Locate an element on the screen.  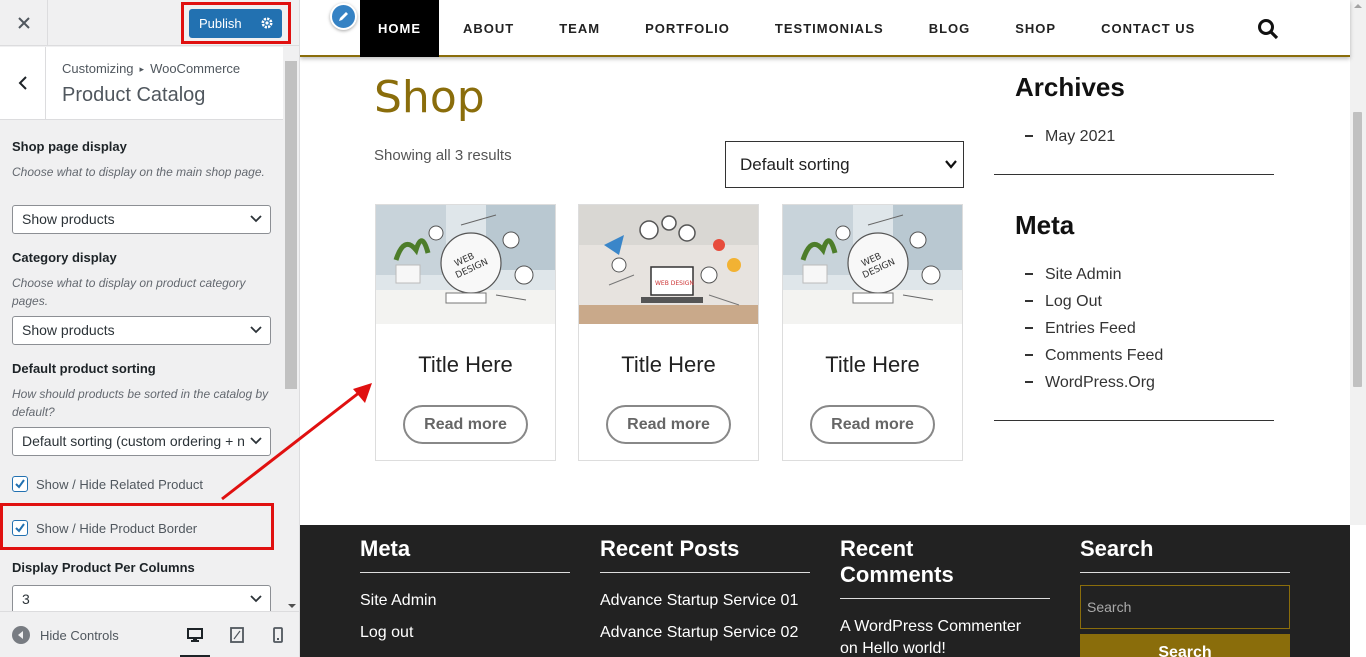
product-sort-select: Default sorting is located at coordinates (844, 164).